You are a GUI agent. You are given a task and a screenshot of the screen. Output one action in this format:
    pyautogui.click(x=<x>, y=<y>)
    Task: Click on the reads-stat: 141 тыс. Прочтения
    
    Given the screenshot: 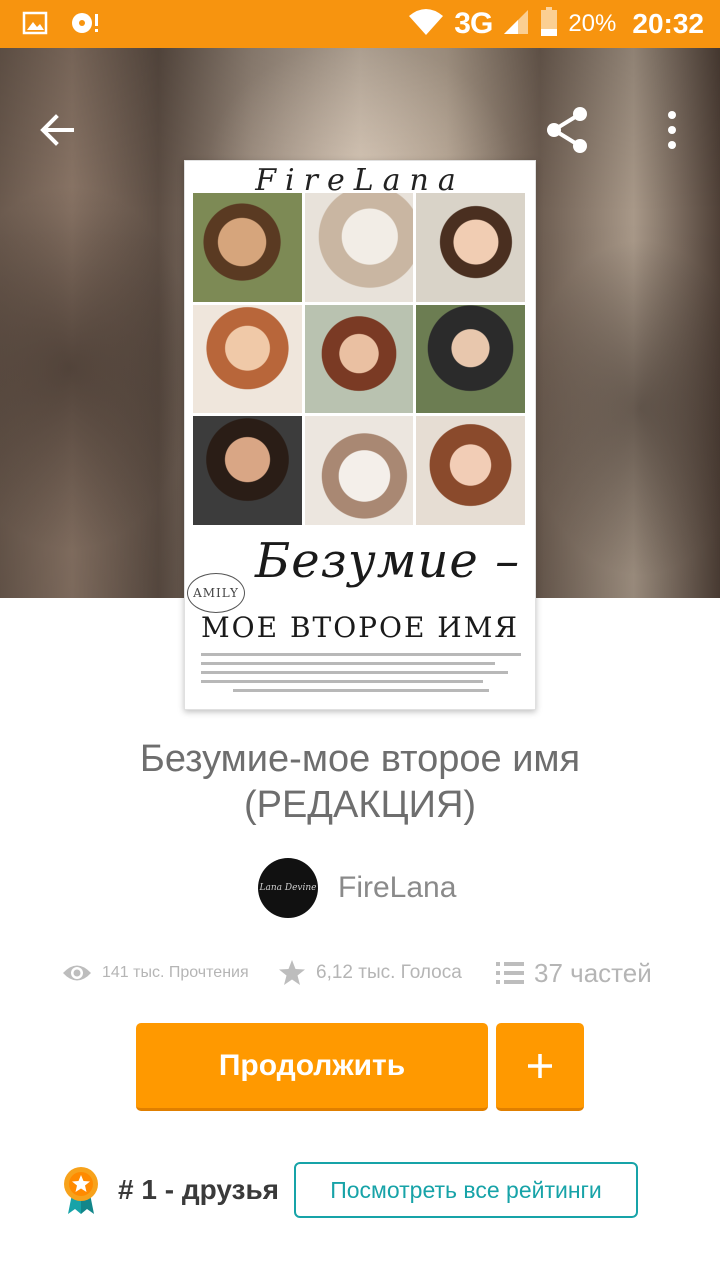 What is the action you would take?
    pyautogui.click(x=155, y=973)
    